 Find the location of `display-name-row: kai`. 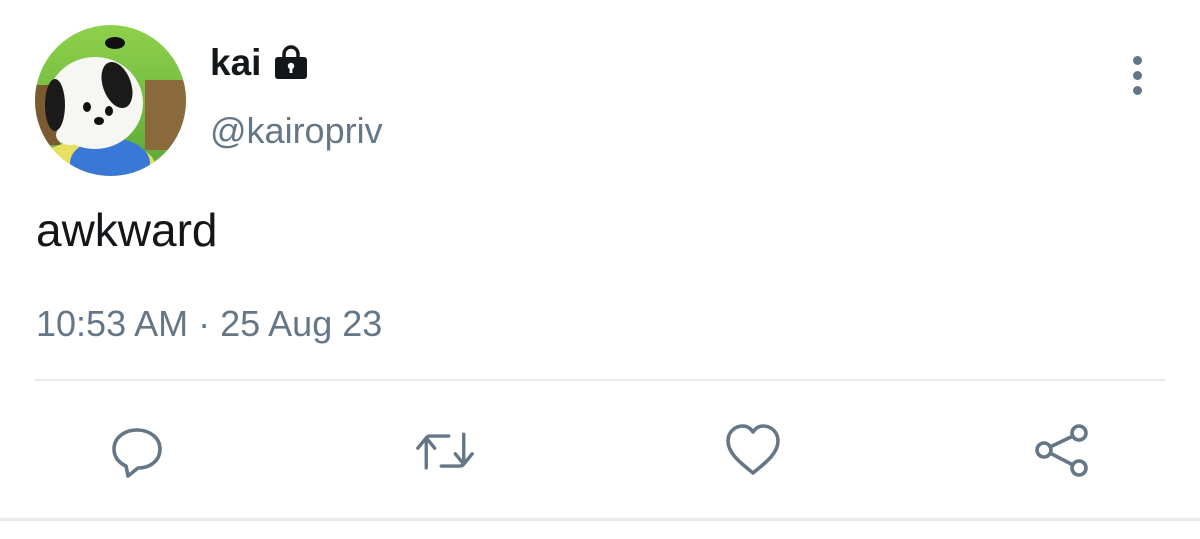

display-name-row: kai is located at coordinates (260, 63).